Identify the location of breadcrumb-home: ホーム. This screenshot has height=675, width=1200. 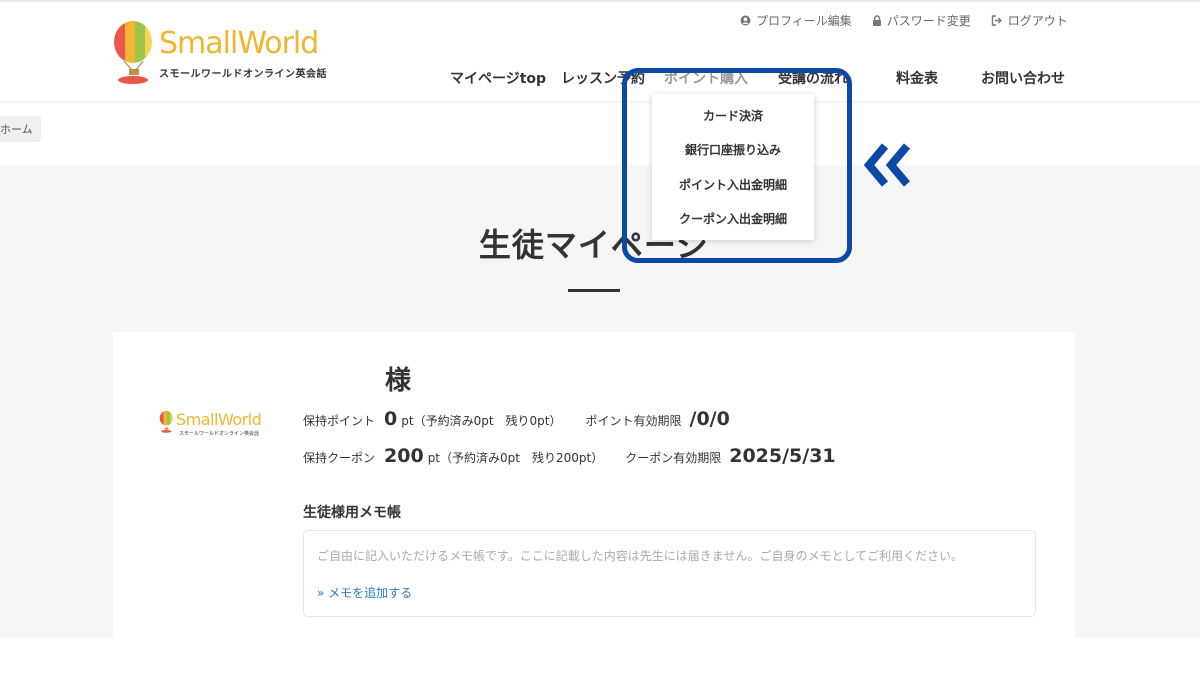
(16, 129).